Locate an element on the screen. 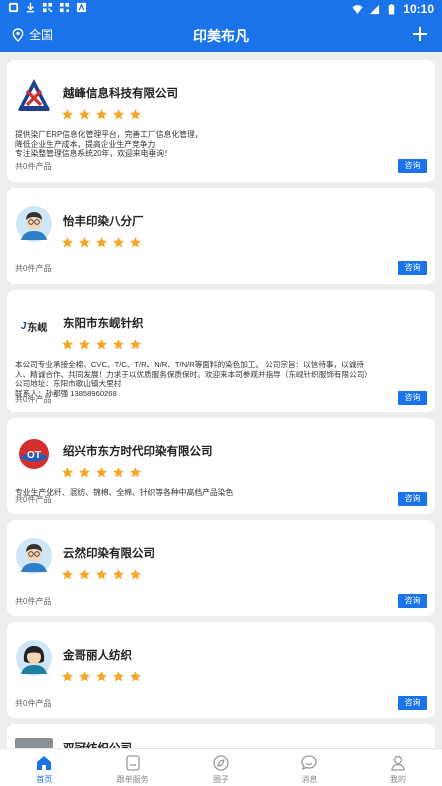 This screenshot has width=442, height=786. company-name: 越峰信息科技有限公司 is located at coordinates (120, 94).